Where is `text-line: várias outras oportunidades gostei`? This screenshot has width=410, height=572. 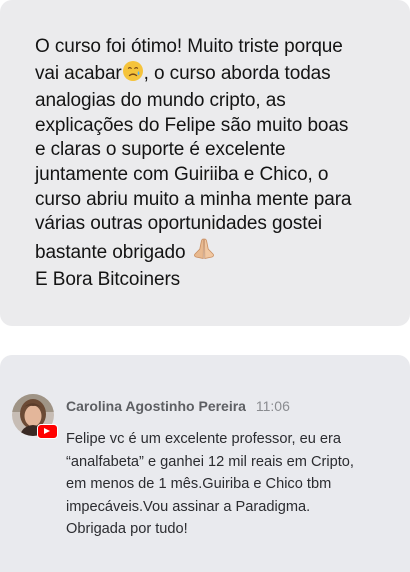 text-line: várias outras oportunidades gostei is located at coordinates (179, 224).